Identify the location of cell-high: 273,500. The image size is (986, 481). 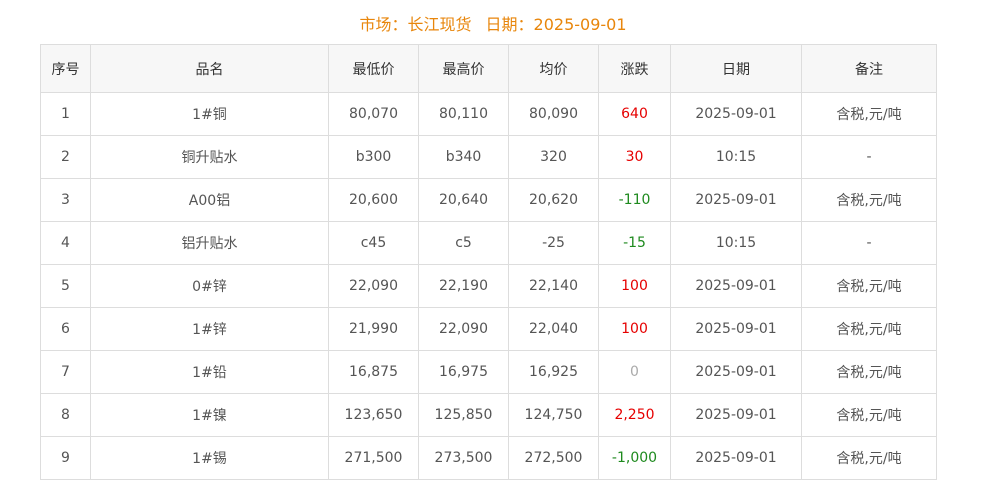
(463, 458).